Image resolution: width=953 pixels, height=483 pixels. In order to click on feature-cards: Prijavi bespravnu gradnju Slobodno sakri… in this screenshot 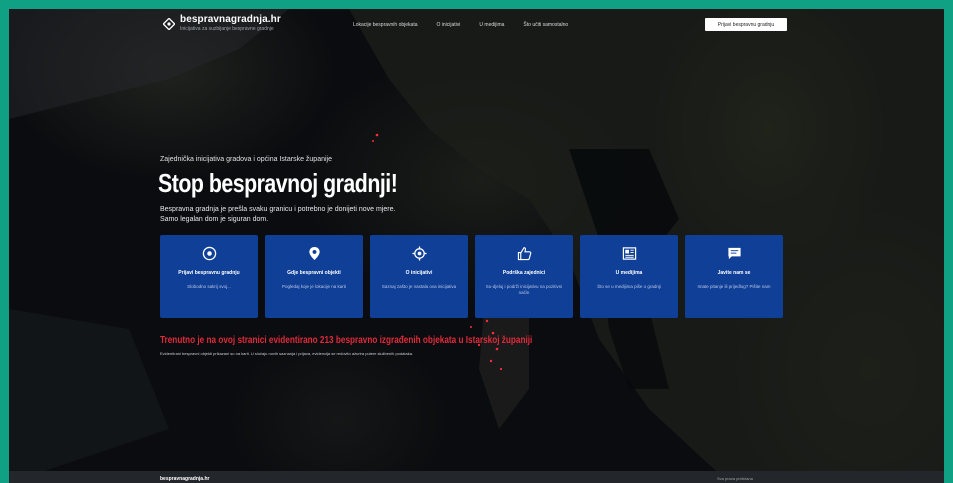, I will do `click(471, 276)`.